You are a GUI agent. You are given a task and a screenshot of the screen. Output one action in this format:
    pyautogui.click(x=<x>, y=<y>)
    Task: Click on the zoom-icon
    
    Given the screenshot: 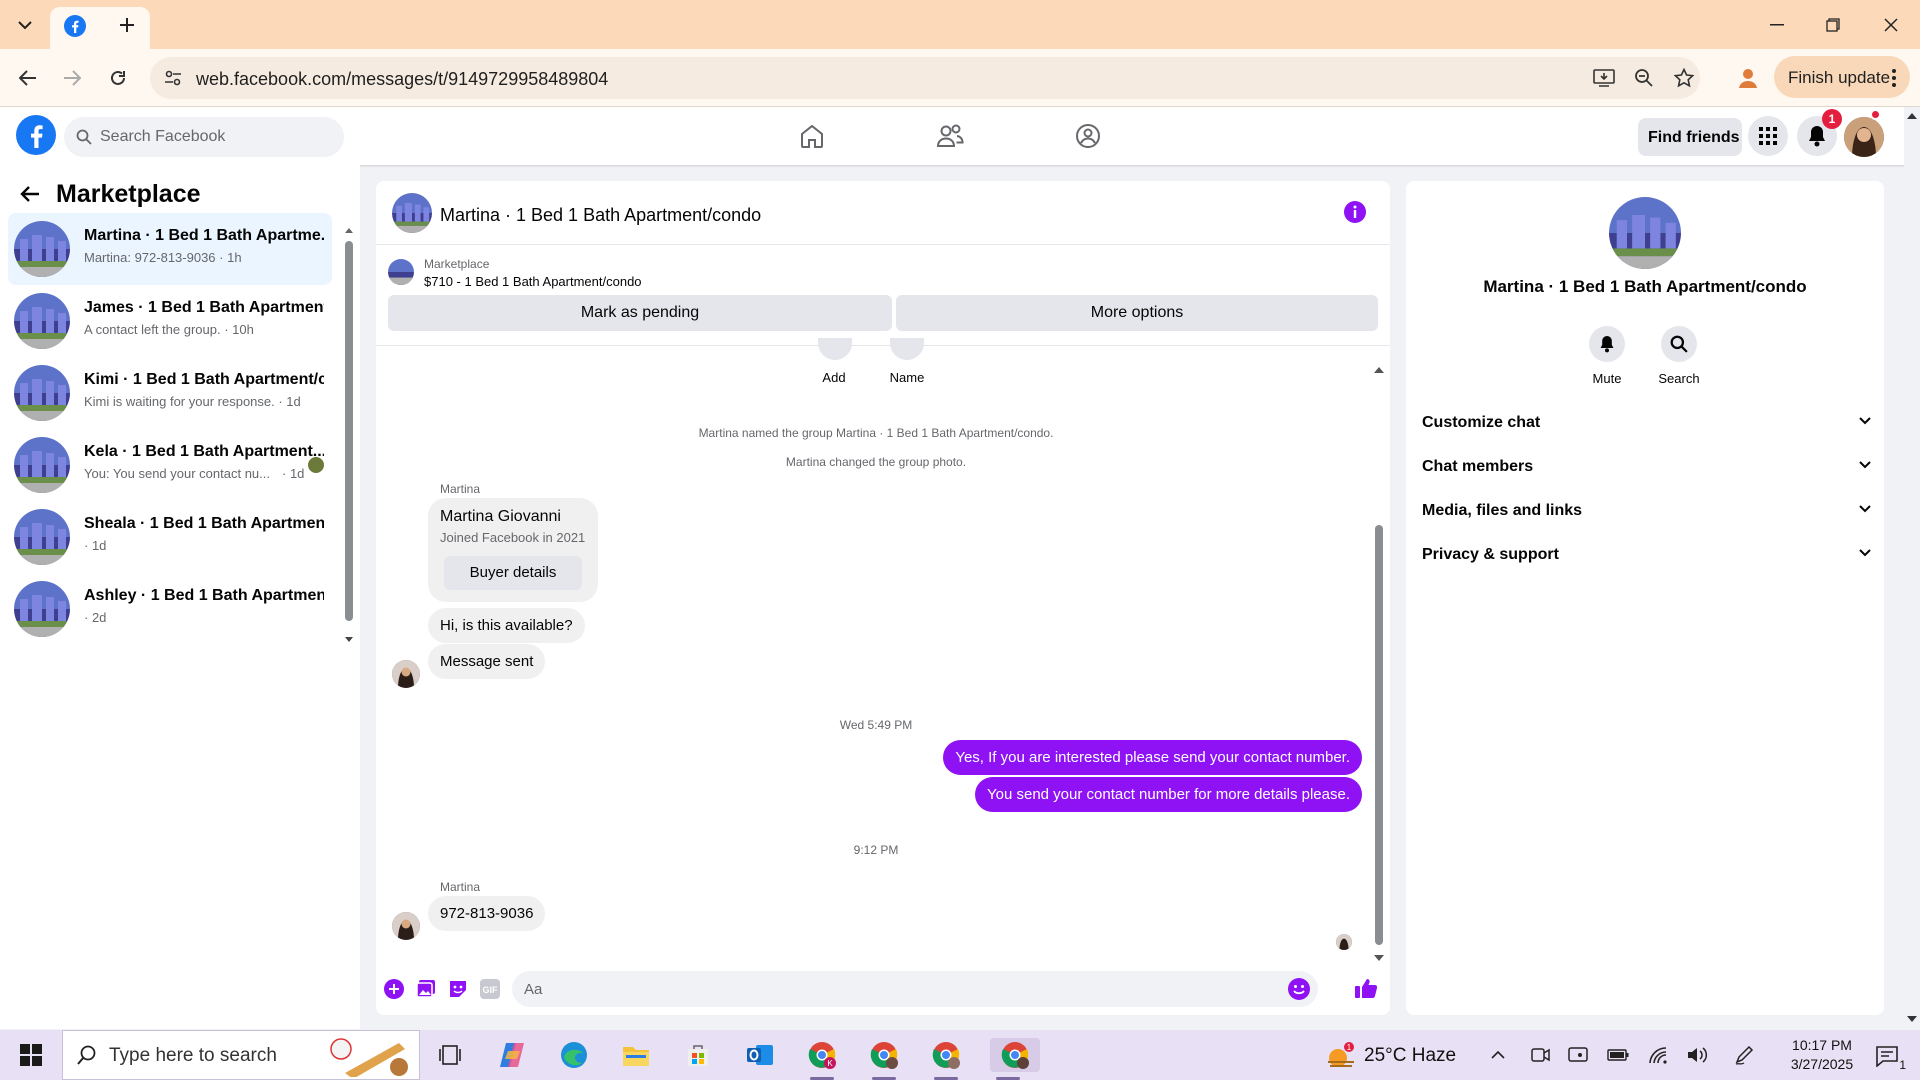 What is the action you would take?
    pyautogui.click(x=1644, y=78)
    